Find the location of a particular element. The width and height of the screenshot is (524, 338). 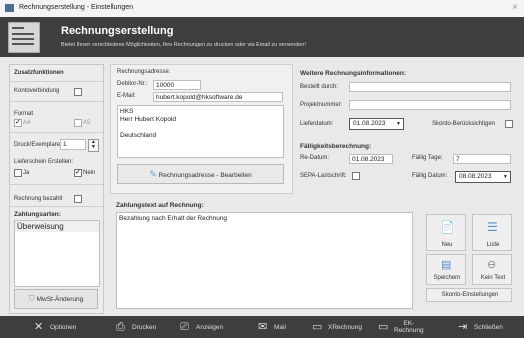

address-line is located at coordinates (200, 128).